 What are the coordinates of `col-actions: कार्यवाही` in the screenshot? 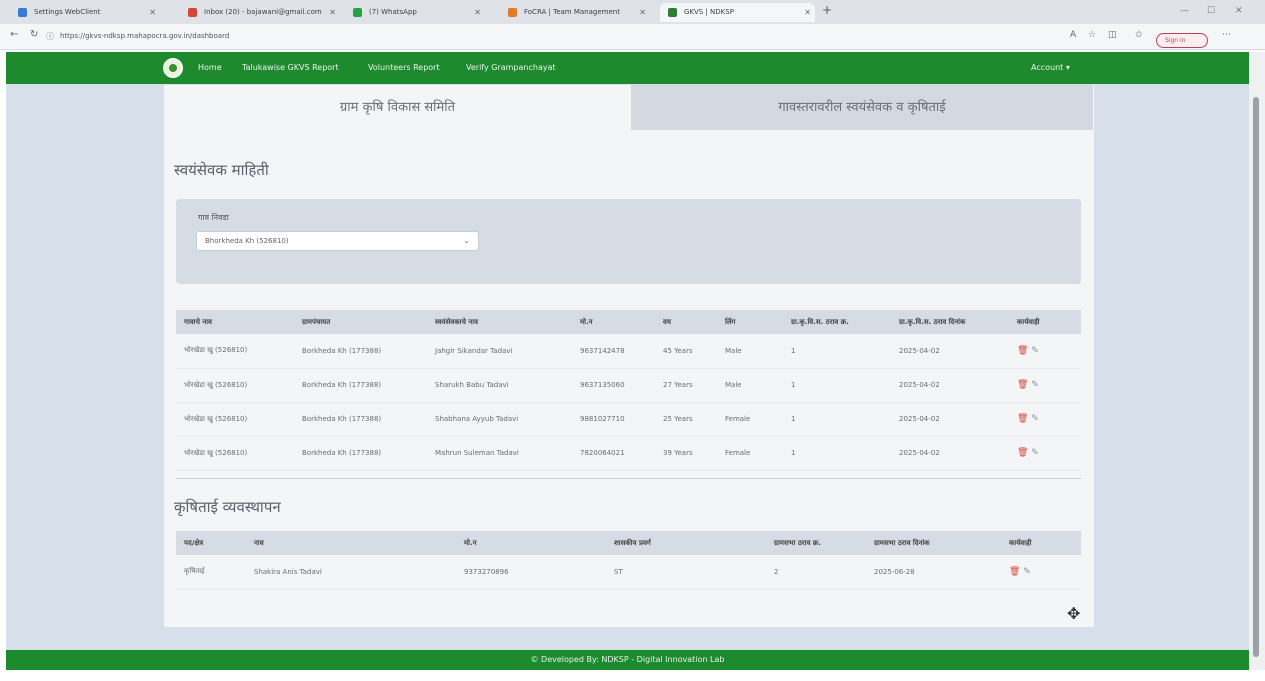 It's located at (1045, 322).